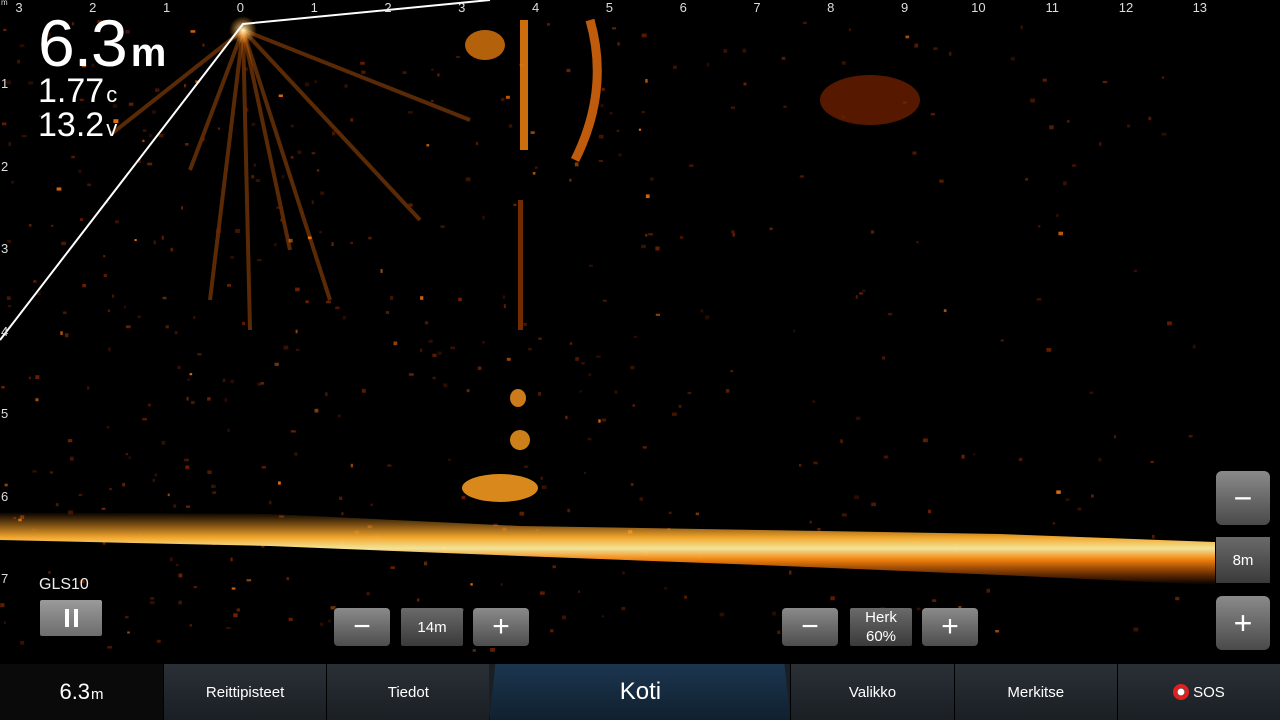  What do you see at coordinates (5, 413) in the screenshot?
I see `y-axis-tick: 5` at bounding box center [5, 413].